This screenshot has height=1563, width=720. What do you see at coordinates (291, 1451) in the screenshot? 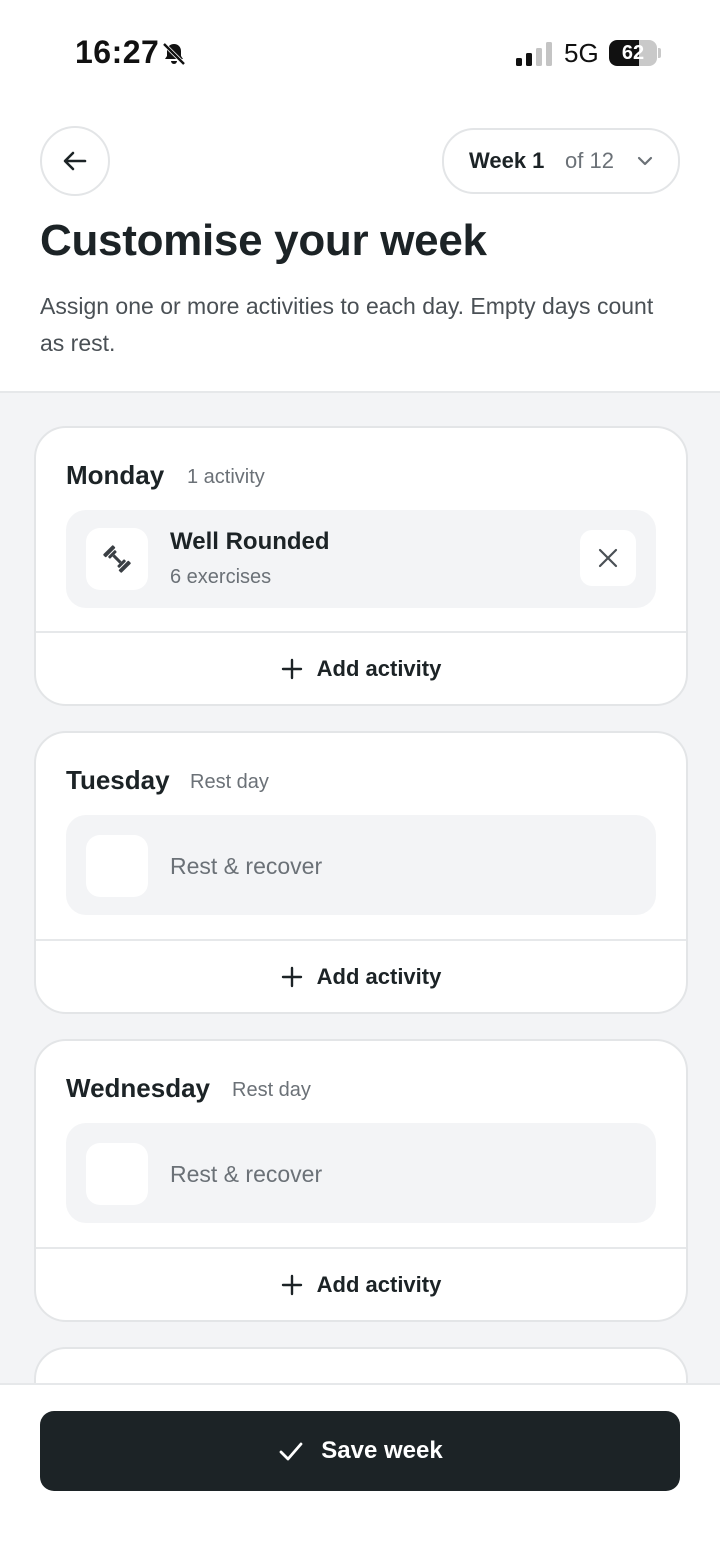
I see `check-icon` at bounding box center [291, 1451].